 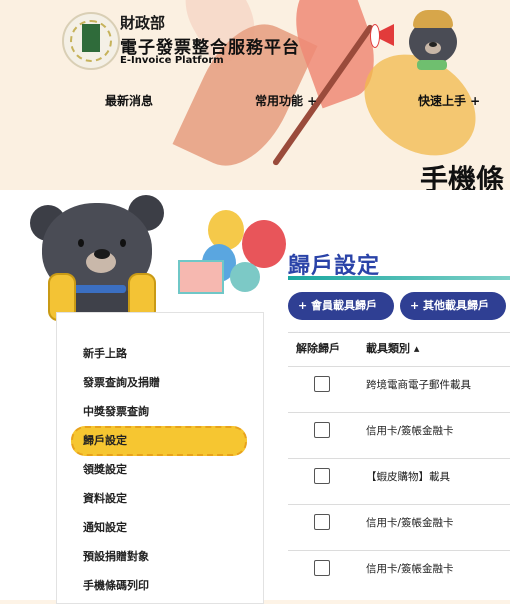 I want to click on header-carrier-type-sort: 載具類別 ▴, so click(x=392, y=349).